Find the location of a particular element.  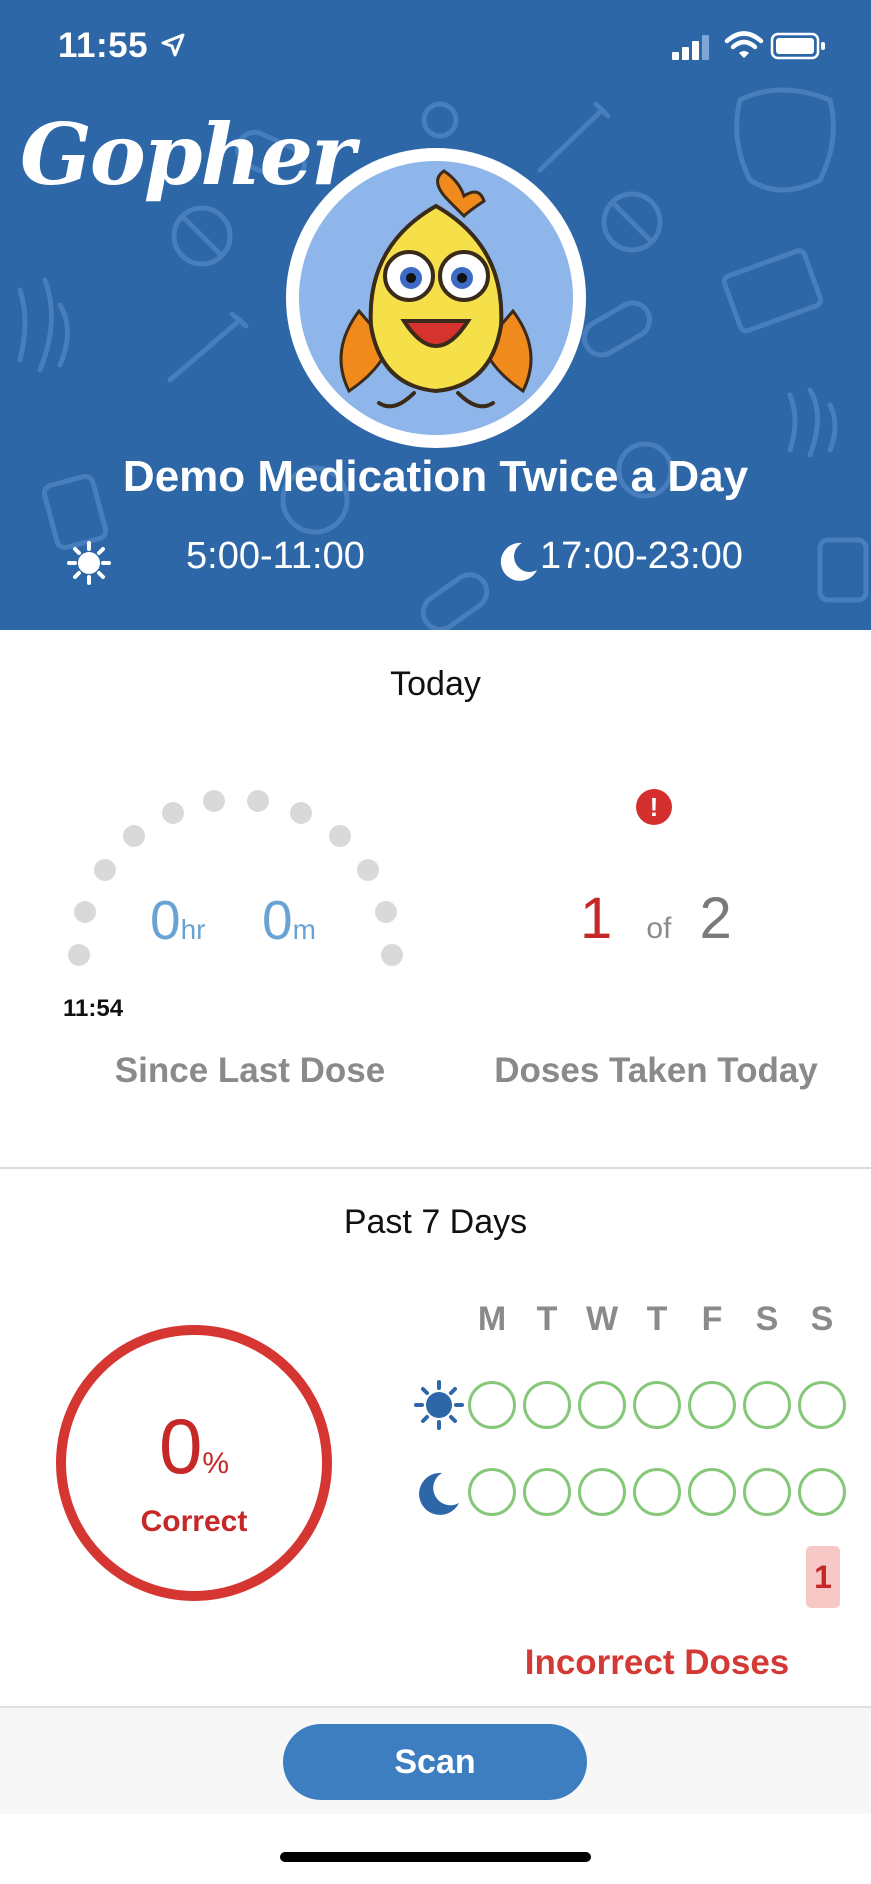

status-time: 11:55 is located at coordinates (103, 45).